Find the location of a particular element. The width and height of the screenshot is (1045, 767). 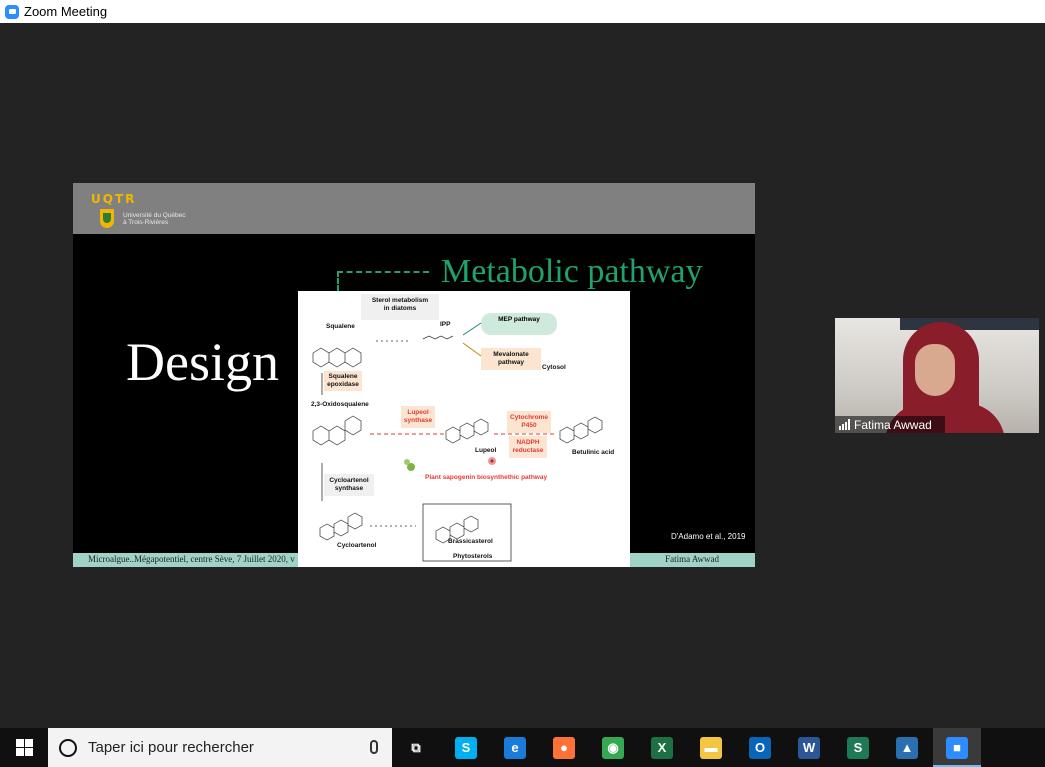

taskbar-app-outlook: O is located at coordinates (760, 747).